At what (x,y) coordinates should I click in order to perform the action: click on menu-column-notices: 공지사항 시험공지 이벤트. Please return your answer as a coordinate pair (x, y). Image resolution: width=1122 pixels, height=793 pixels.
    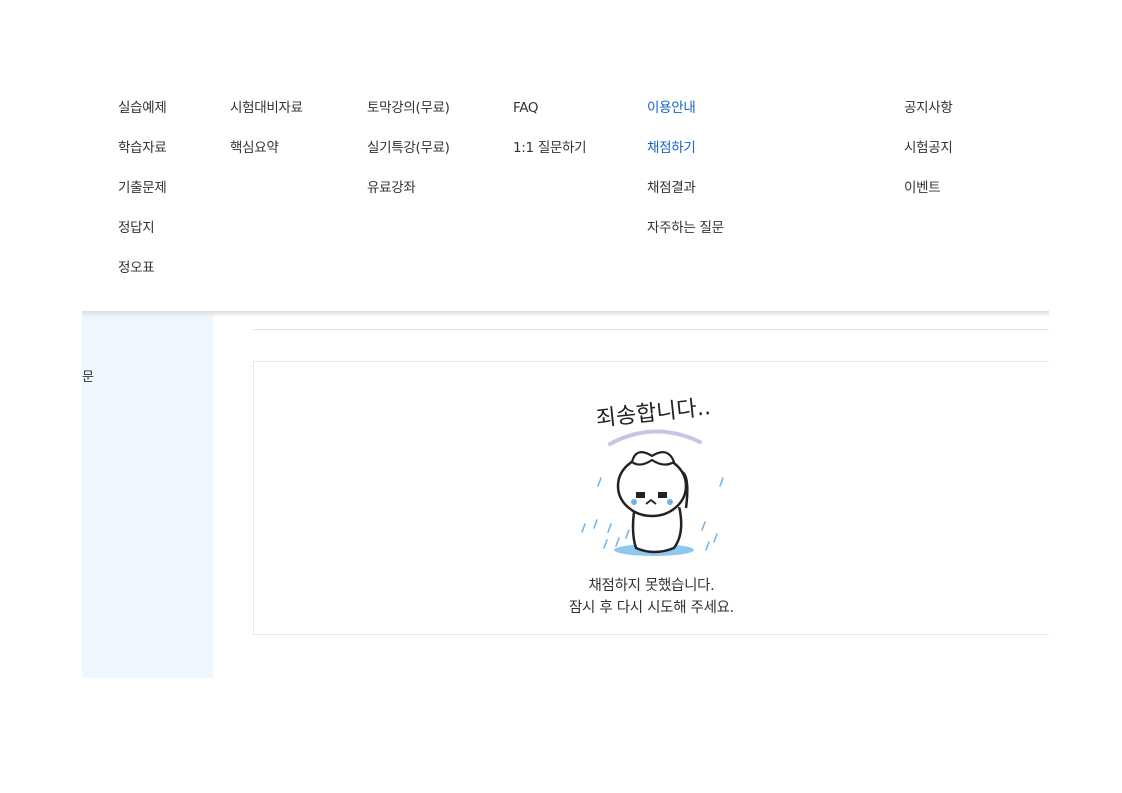
    Looking at the image, I should click on (928, 156).